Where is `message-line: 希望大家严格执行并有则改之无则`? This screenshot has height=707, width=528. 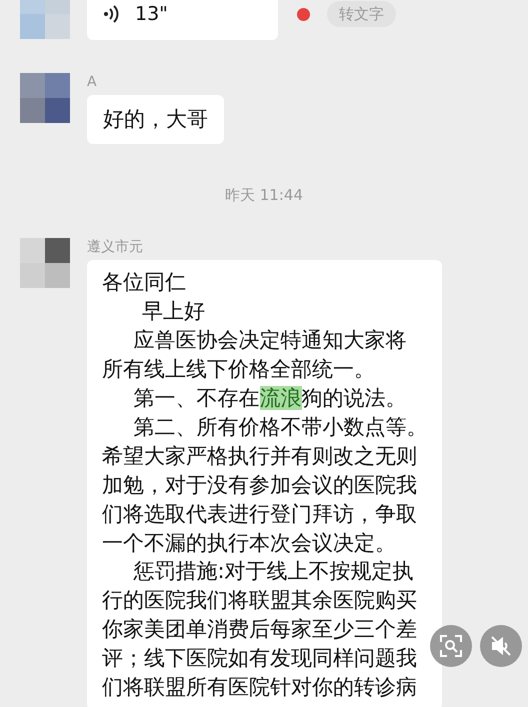
message-line: 希望大家严格执行并有则改之无则 is located at coordinates (260, 456).